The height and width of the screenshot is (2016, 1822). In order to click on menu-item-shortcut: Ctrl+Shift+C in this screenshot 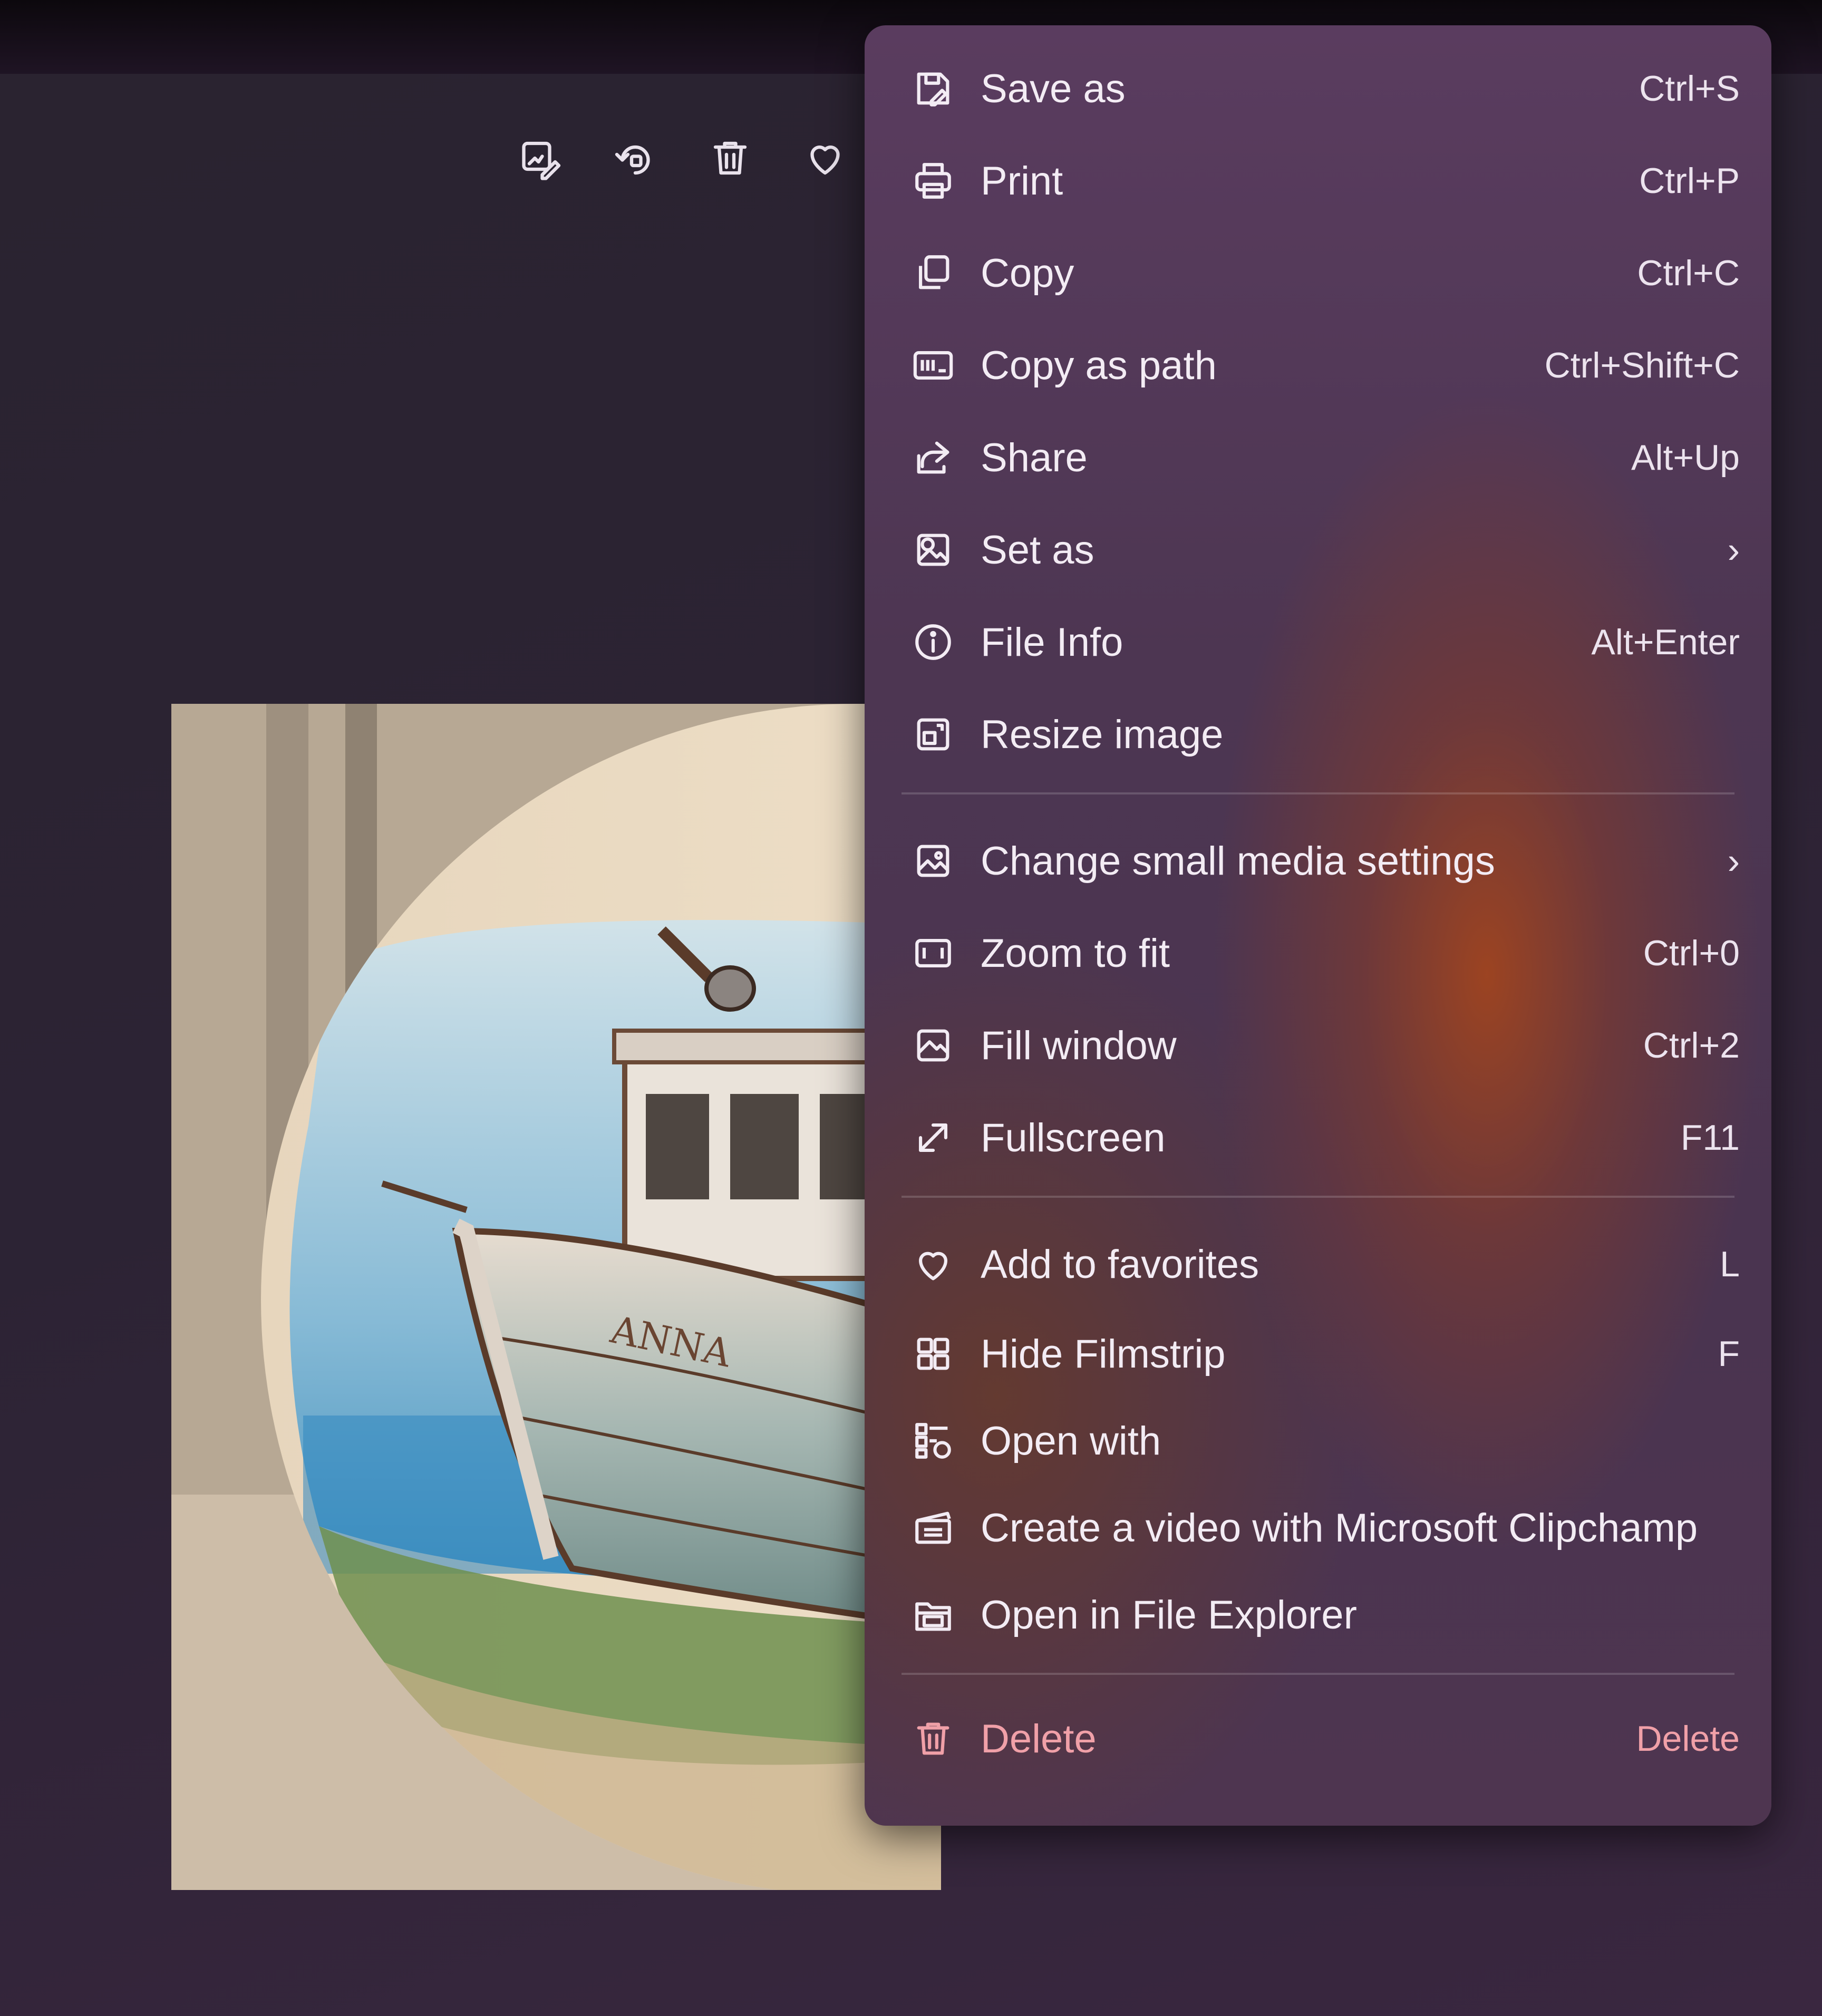, I will do `click(1642, 365)`.